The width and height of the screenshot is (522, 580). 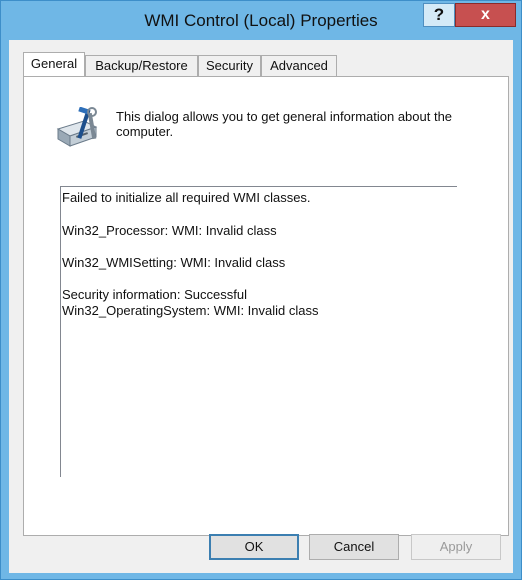 What do you see at coordinates (154, 294) in the screenshot?
I see `status-line: Security information: Successful` at bounding box center [154, 294].